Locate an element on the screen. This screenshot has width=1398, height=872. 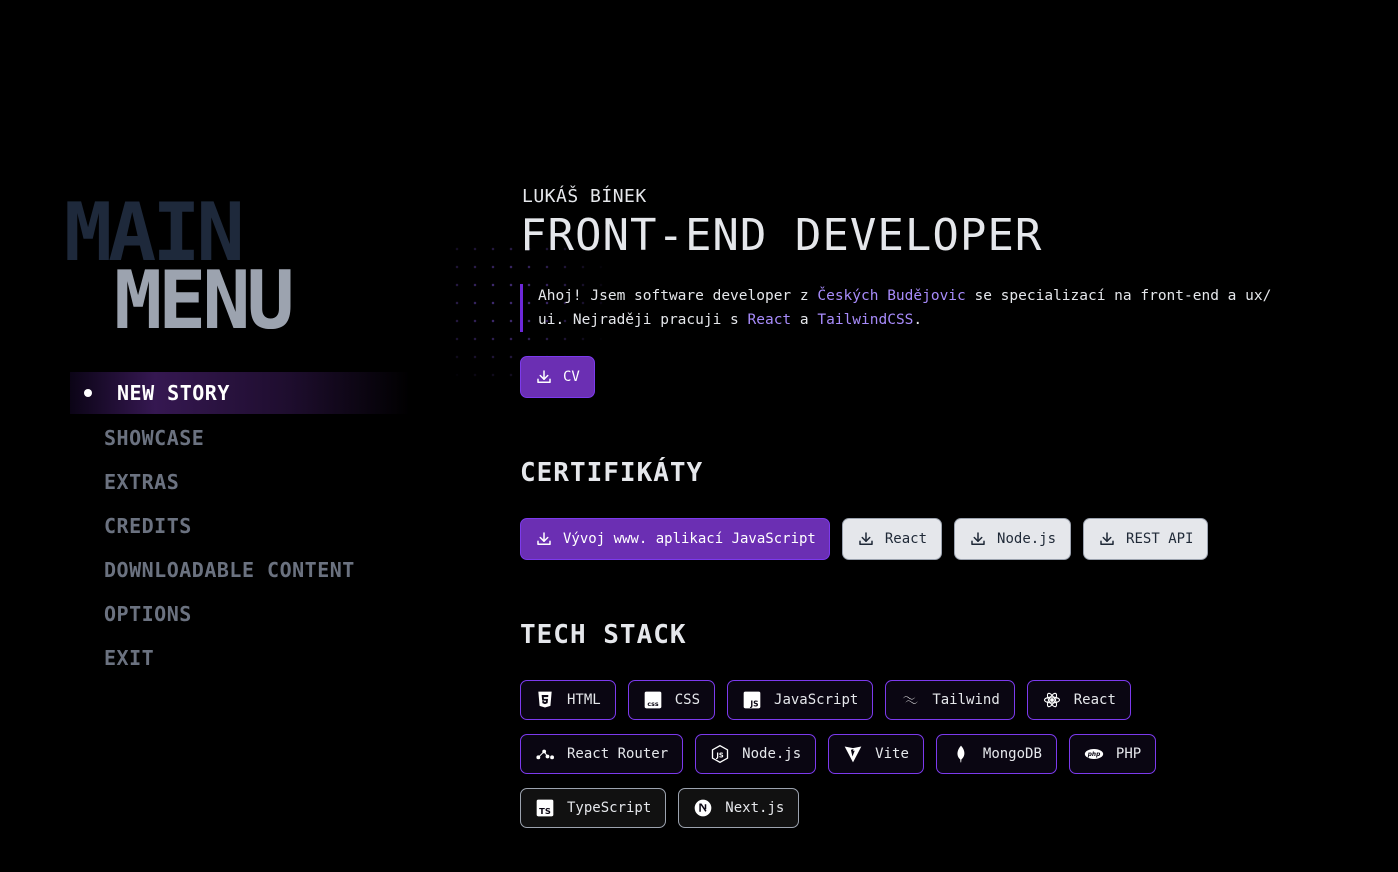
tech-label: MongoDB is located at coordinates (1012, 754).